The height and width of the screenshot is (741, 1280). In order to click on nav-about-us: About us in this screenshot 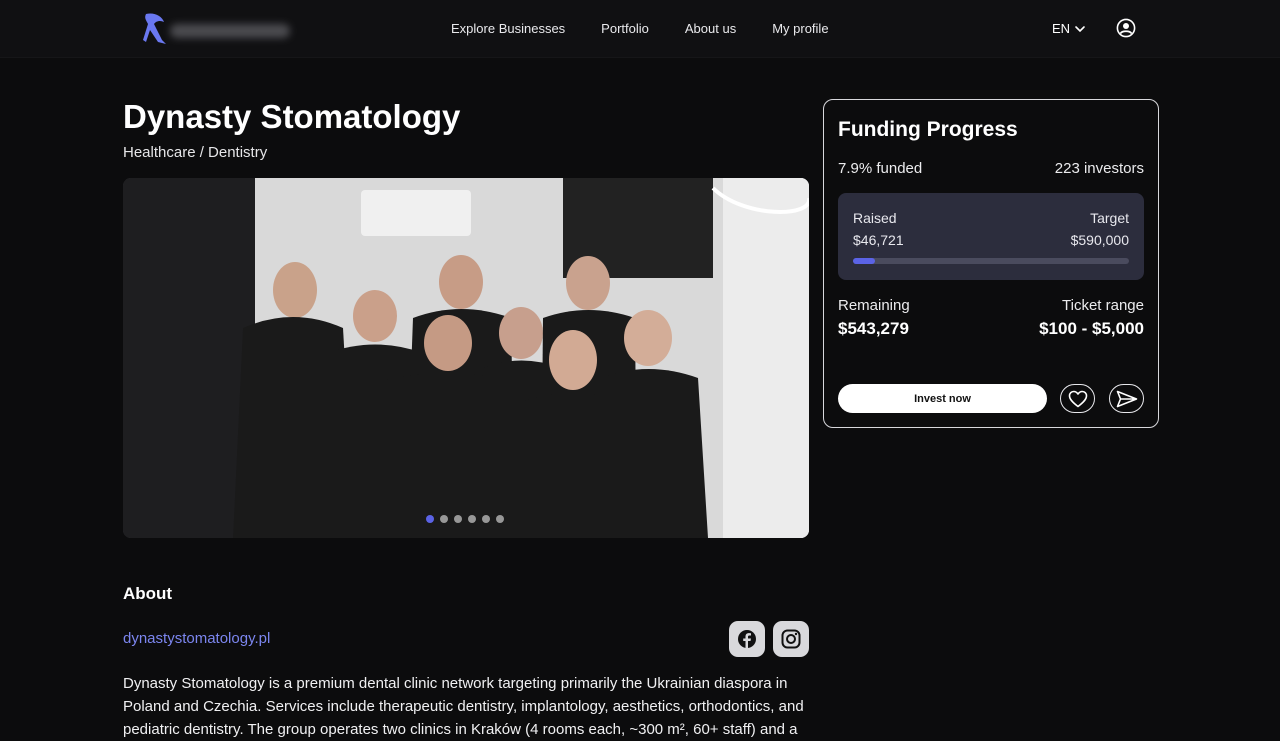, I will do `click(710, 28)`.